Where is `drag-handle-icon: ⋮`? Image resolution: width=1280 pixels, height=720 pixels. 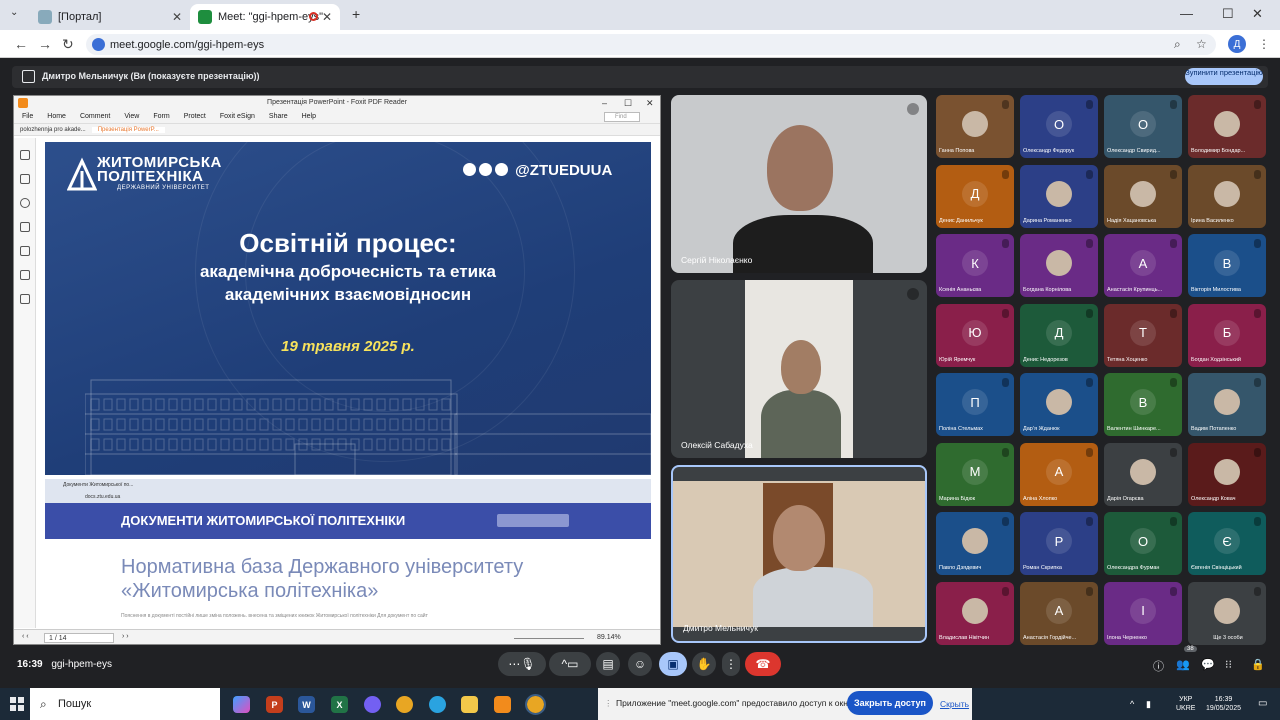 drag-handle-icon: ⋮ is located at coordinates (608, 703).